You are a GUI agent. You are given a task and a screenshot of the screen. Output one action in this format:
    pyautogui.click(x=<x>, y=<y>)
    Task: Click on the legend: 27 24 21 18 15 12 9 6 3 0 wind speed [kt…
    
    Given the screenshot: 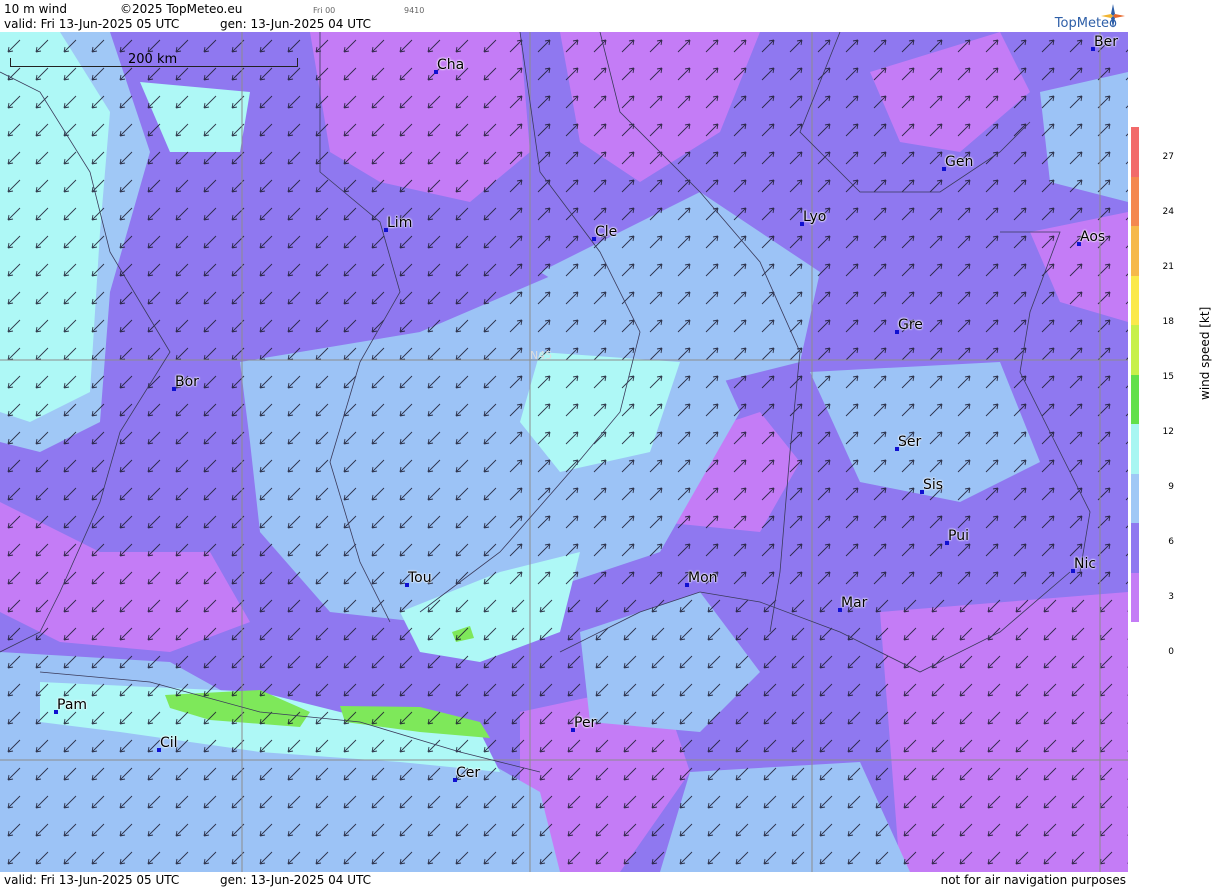 What is the action you would take?
    pyautogui.click(x=1173, y=443)
    